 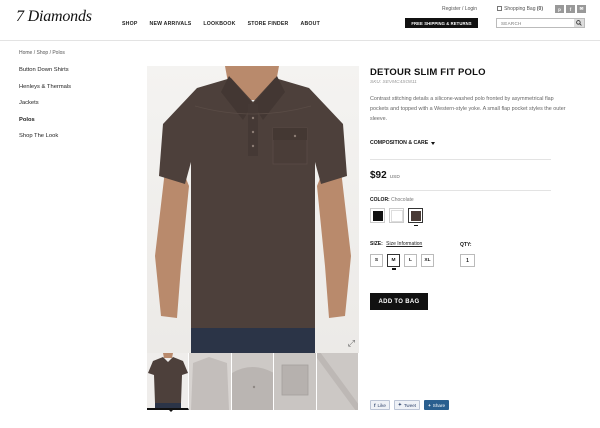 I want to click on nav-shop: SHOP, so click(x=130, y=24).